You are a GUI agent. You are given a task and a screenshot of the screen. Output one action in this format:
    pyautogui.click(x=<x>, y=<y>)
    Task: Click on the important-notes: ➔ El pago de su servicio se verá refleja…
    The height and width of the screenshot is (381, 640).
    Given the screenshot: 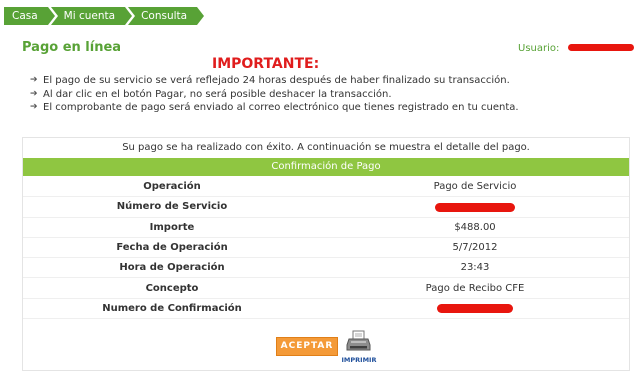 What is the action you would take?
    pyautogui.click(x=274, y=94)
    